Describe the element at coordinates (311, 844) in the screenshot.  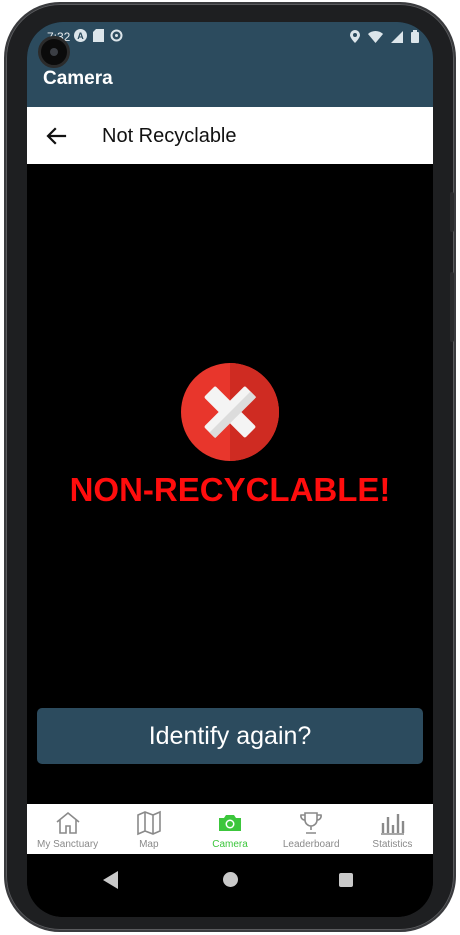
I see `nav-label: Leaderboard` at that location.